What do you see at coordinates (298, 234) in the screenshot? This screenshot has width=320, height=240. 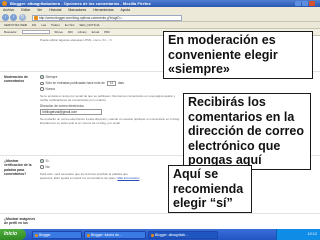 I see `system-tray: 10:12` at bounding box center [298, 234].